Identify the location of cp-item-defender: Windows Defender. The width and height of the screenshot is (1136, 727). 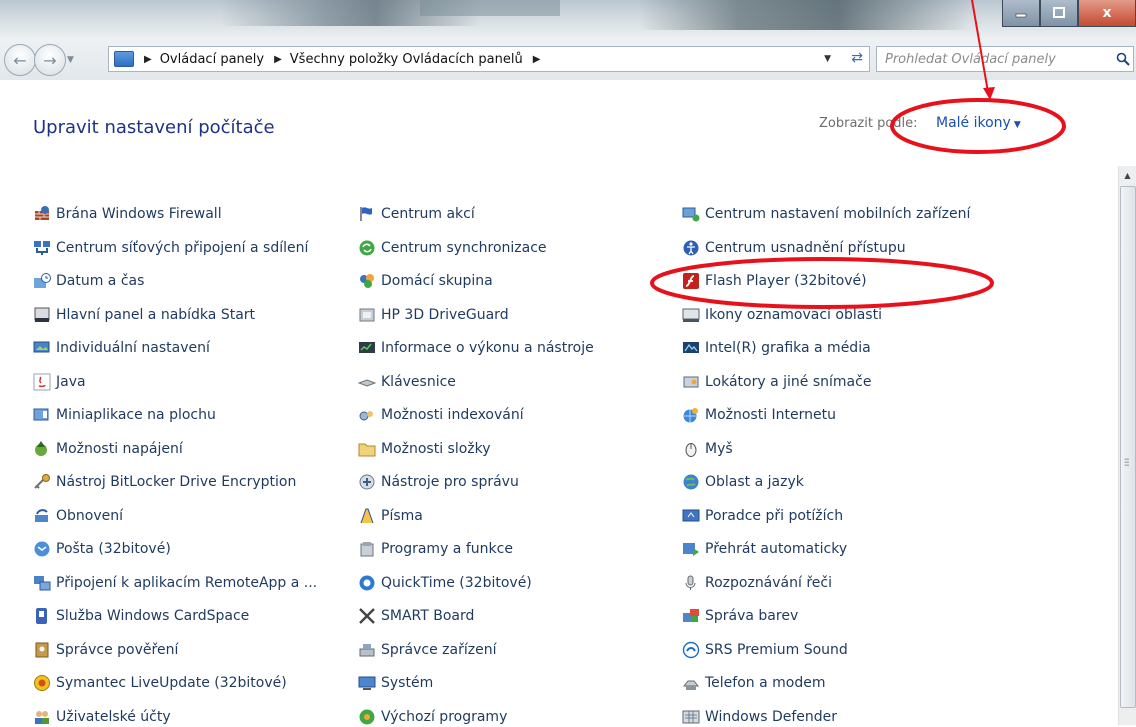
(759, 717).